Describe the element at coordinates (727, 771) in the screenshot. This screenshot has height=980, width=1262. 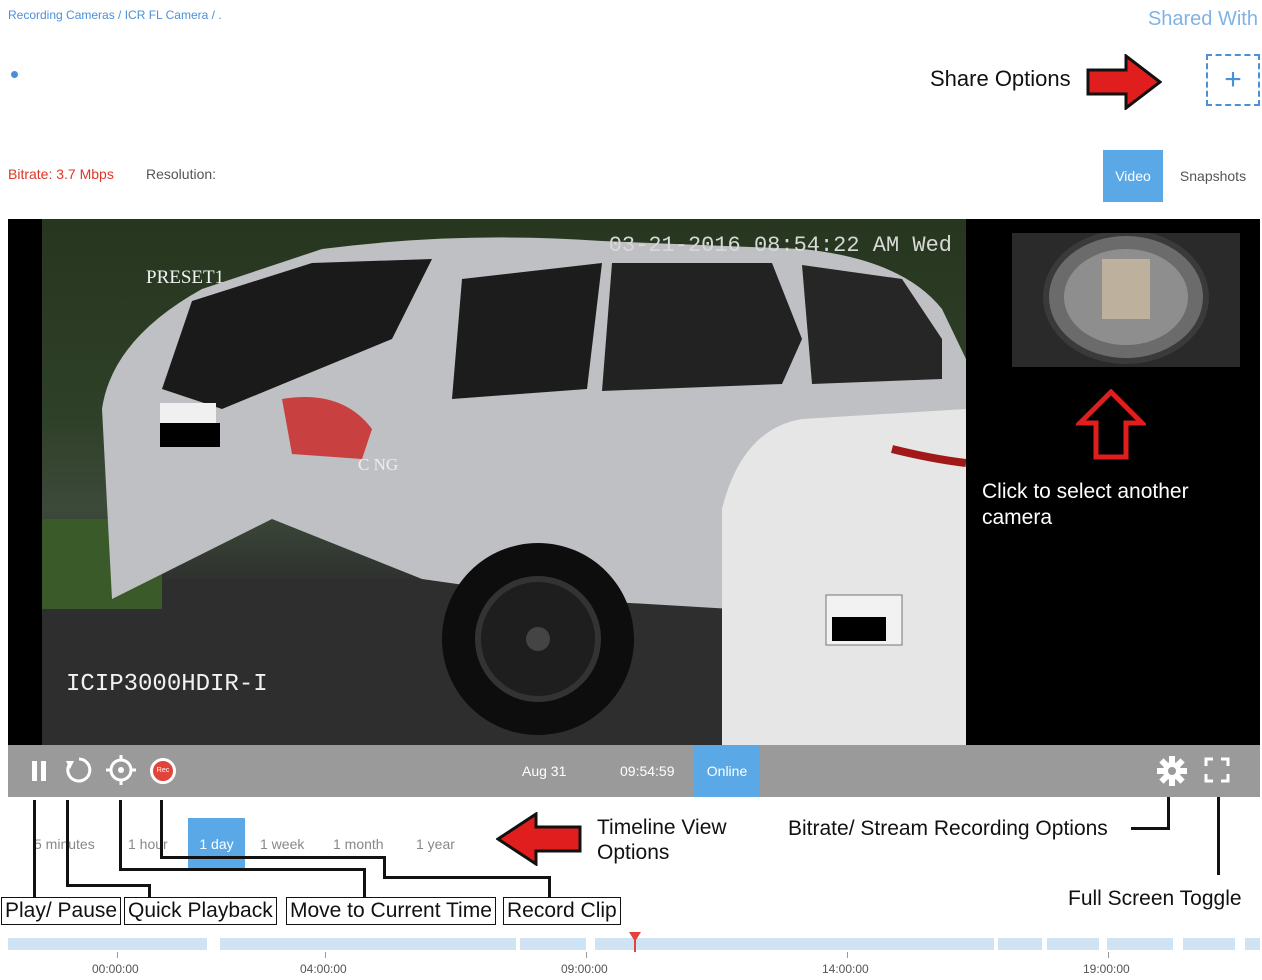
I see `status-badge: Online` at that location.